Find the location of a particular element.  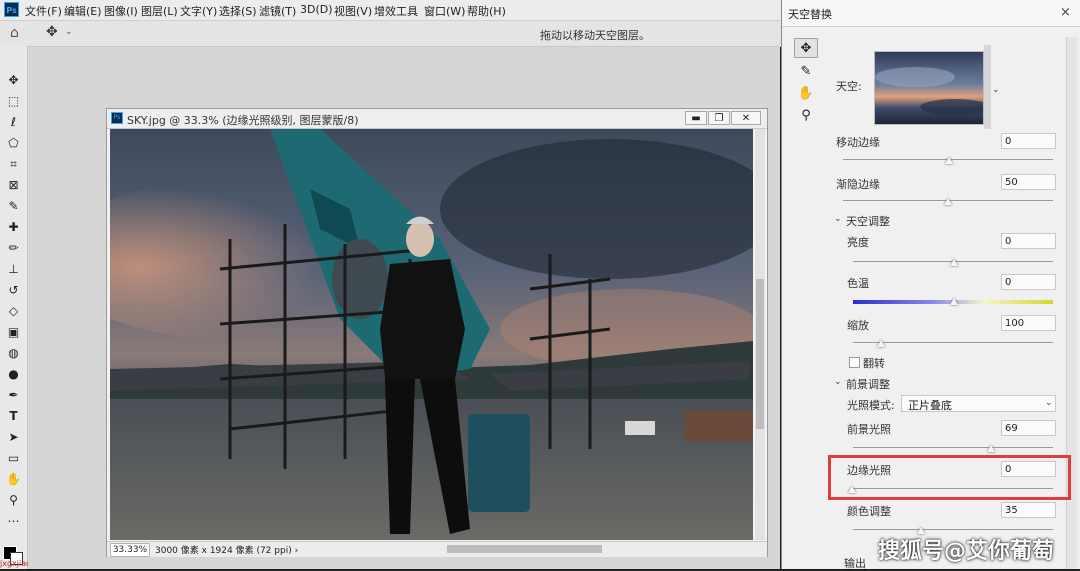

menu-plugins: 增效工具 is located at coordinates (396, 11).